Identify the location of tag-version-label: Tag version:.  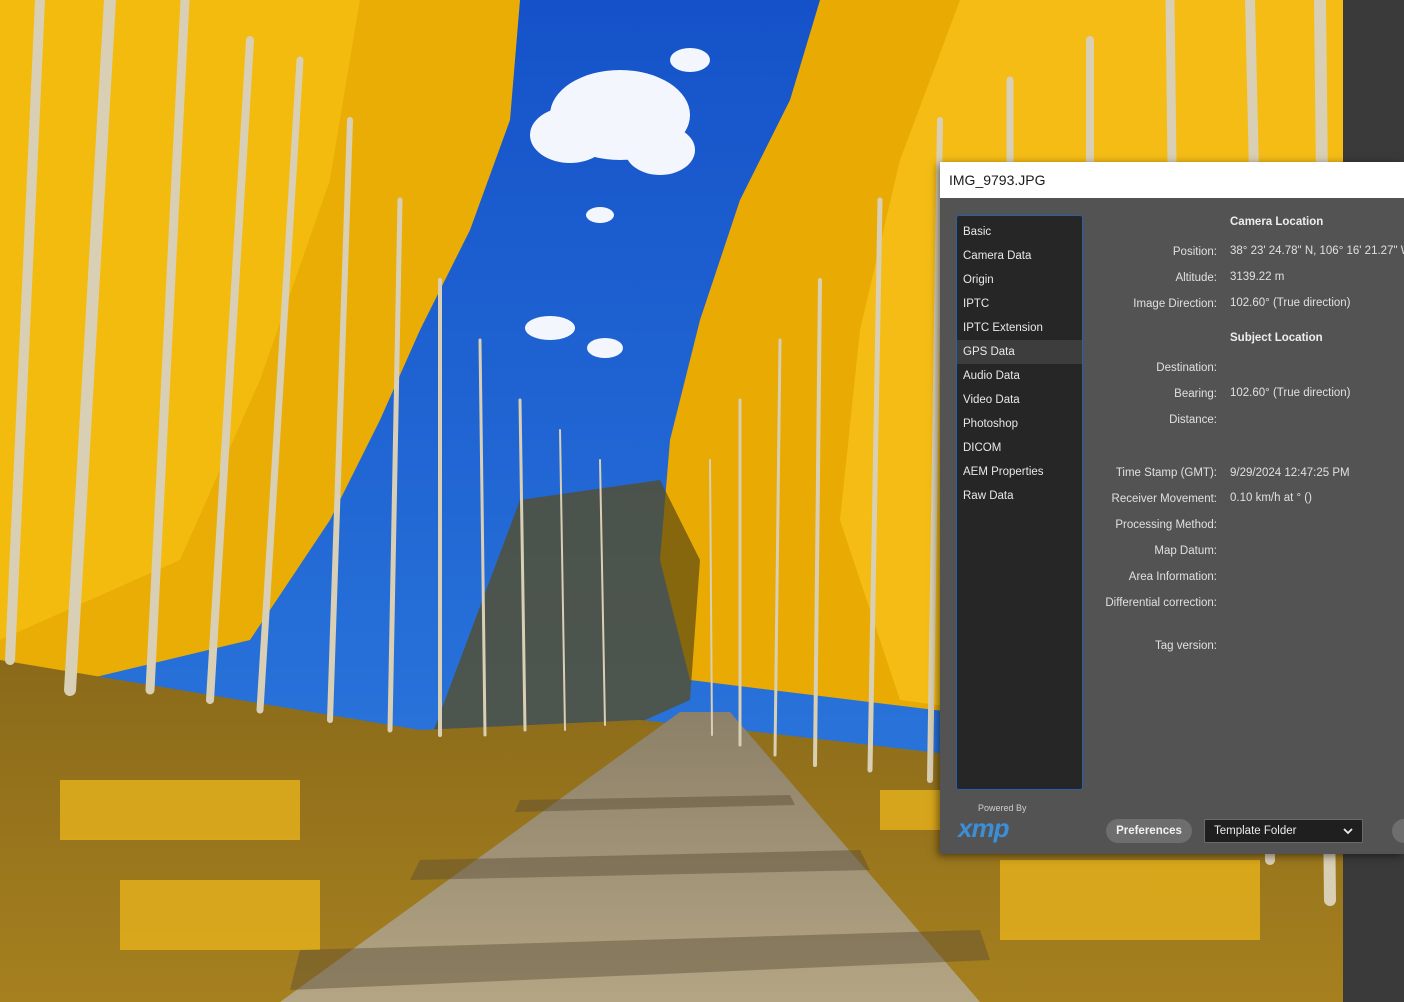
(1185, 646).